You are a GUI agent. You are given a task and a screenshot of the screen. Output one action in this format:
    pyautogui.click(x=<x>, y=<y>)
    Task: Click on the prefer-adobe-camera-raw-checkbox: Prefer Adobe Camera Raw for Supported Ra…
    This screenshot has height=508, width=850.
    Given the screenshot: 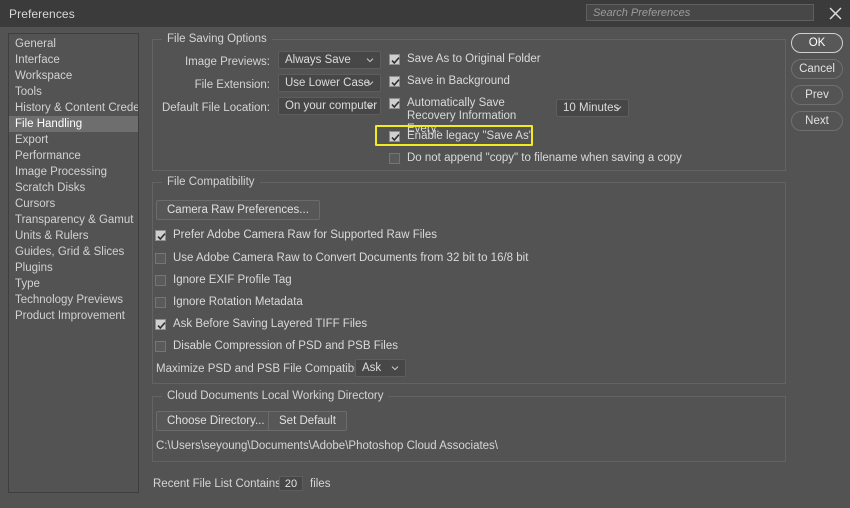 What is the action you would take?
    pyautogui.click(x=296, y=235)
    